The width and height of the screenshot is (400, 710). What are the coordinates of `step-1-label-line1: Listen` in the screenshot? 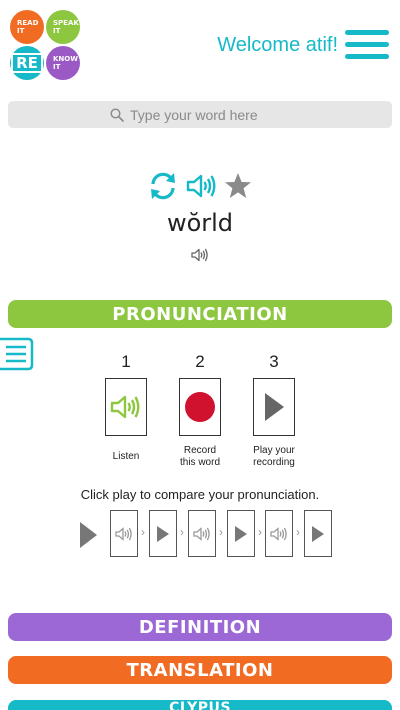 It's located at (126, 456).